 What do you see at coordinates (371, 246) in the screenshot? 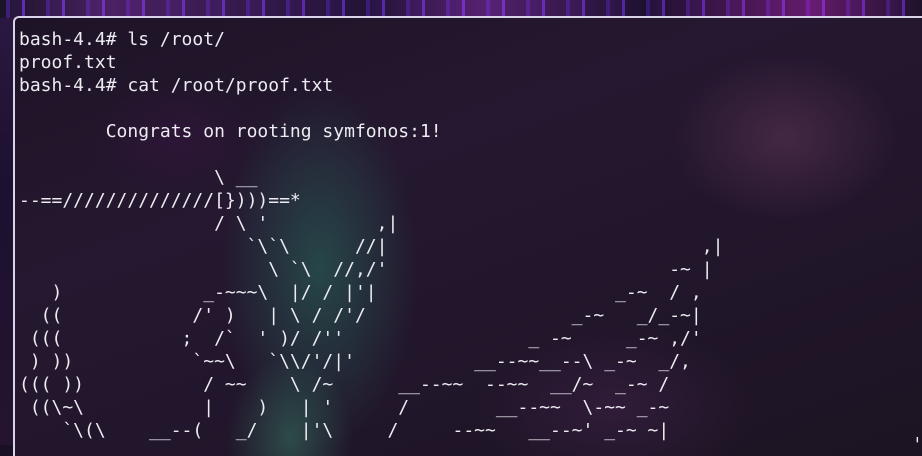
I see `terminal-line: `\`\ //| ,|` at bounding box center [371, 246].